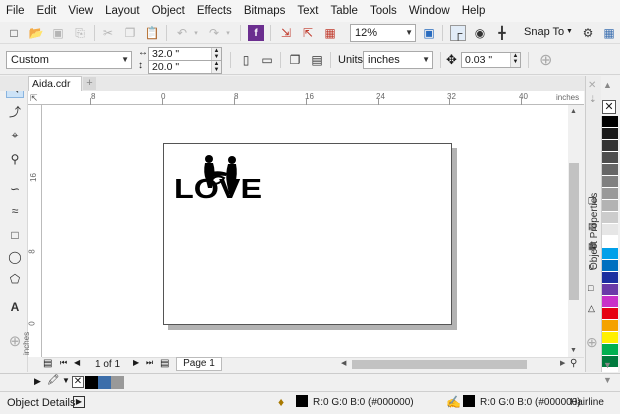  Describe the element at coordinates (265, 11) in the screenshot. I see `menu-bitmaps: Bitmaps` at that location.